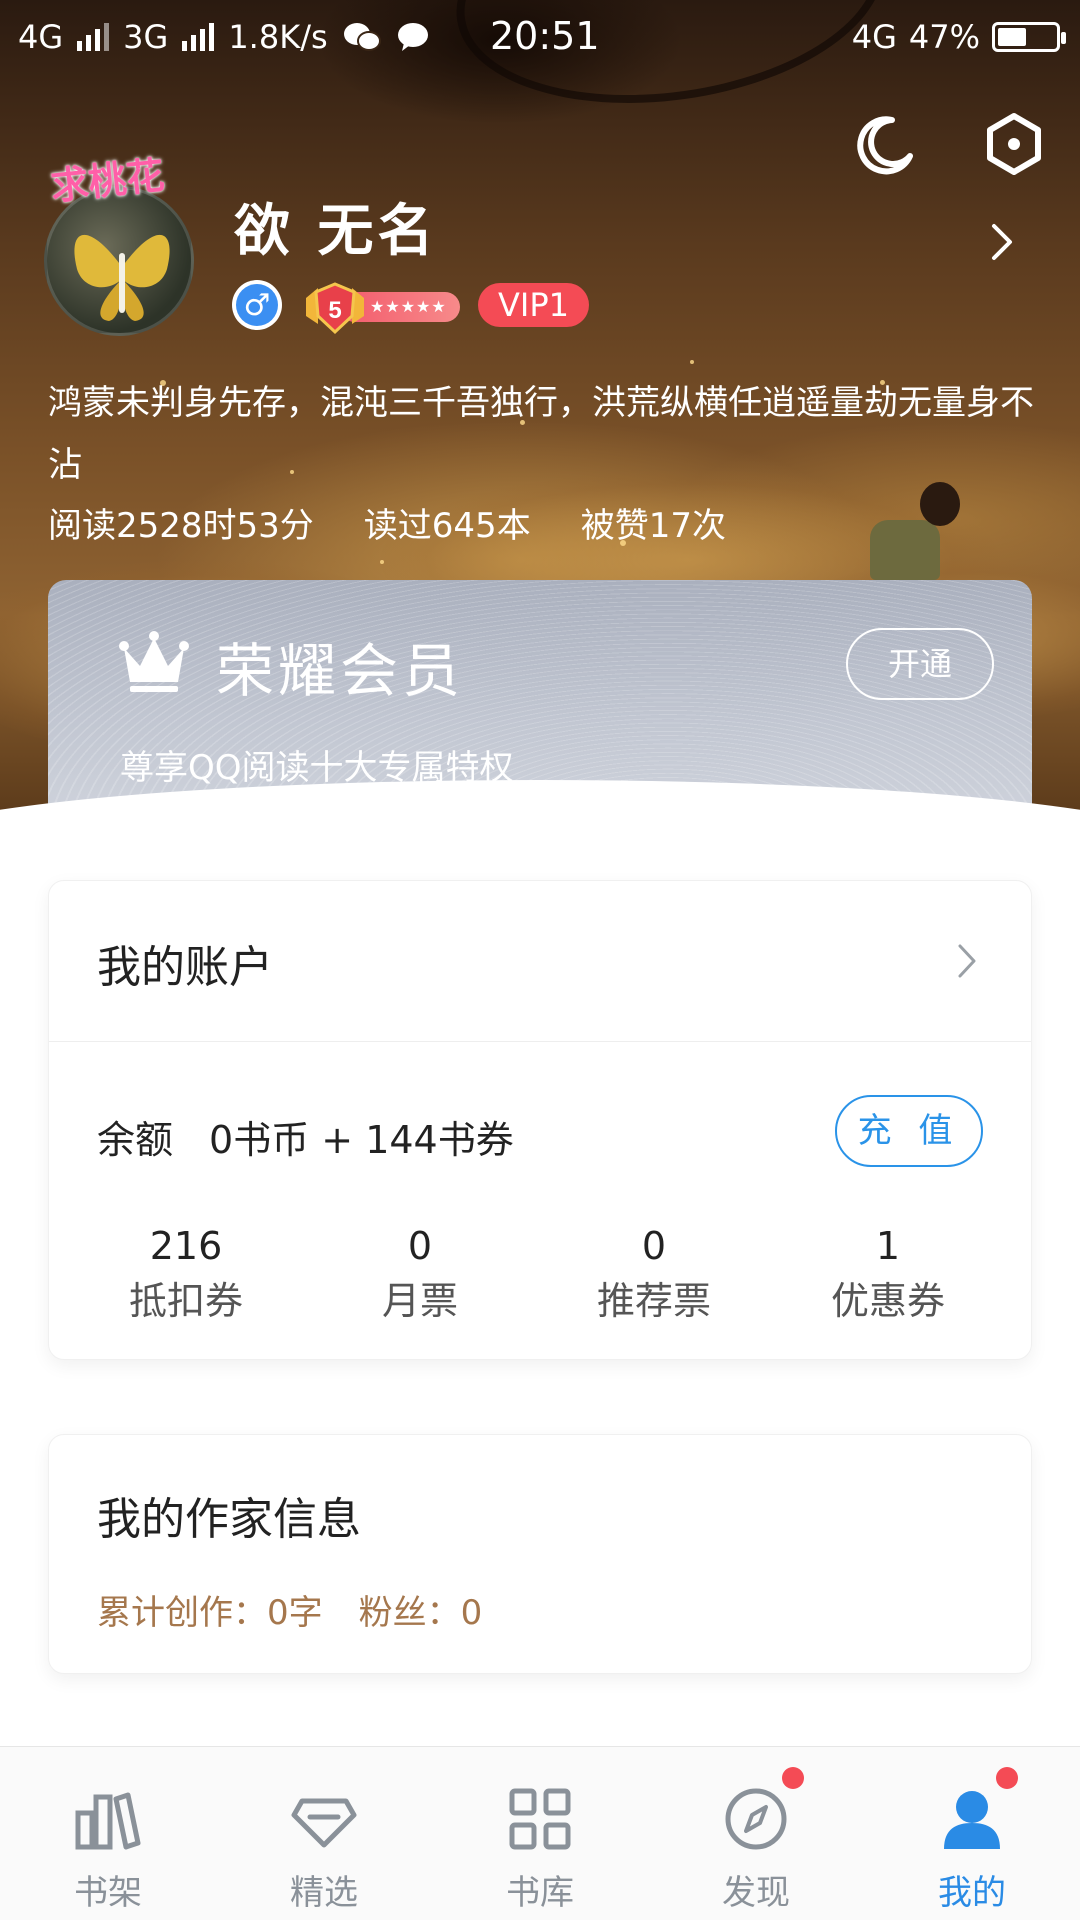 The width and height of the screenshot is (1080, 1921). What do you see at coordinates (146, 37) in the screenshot?
I see `network-type: 3G` at bounding box center [146, 37].